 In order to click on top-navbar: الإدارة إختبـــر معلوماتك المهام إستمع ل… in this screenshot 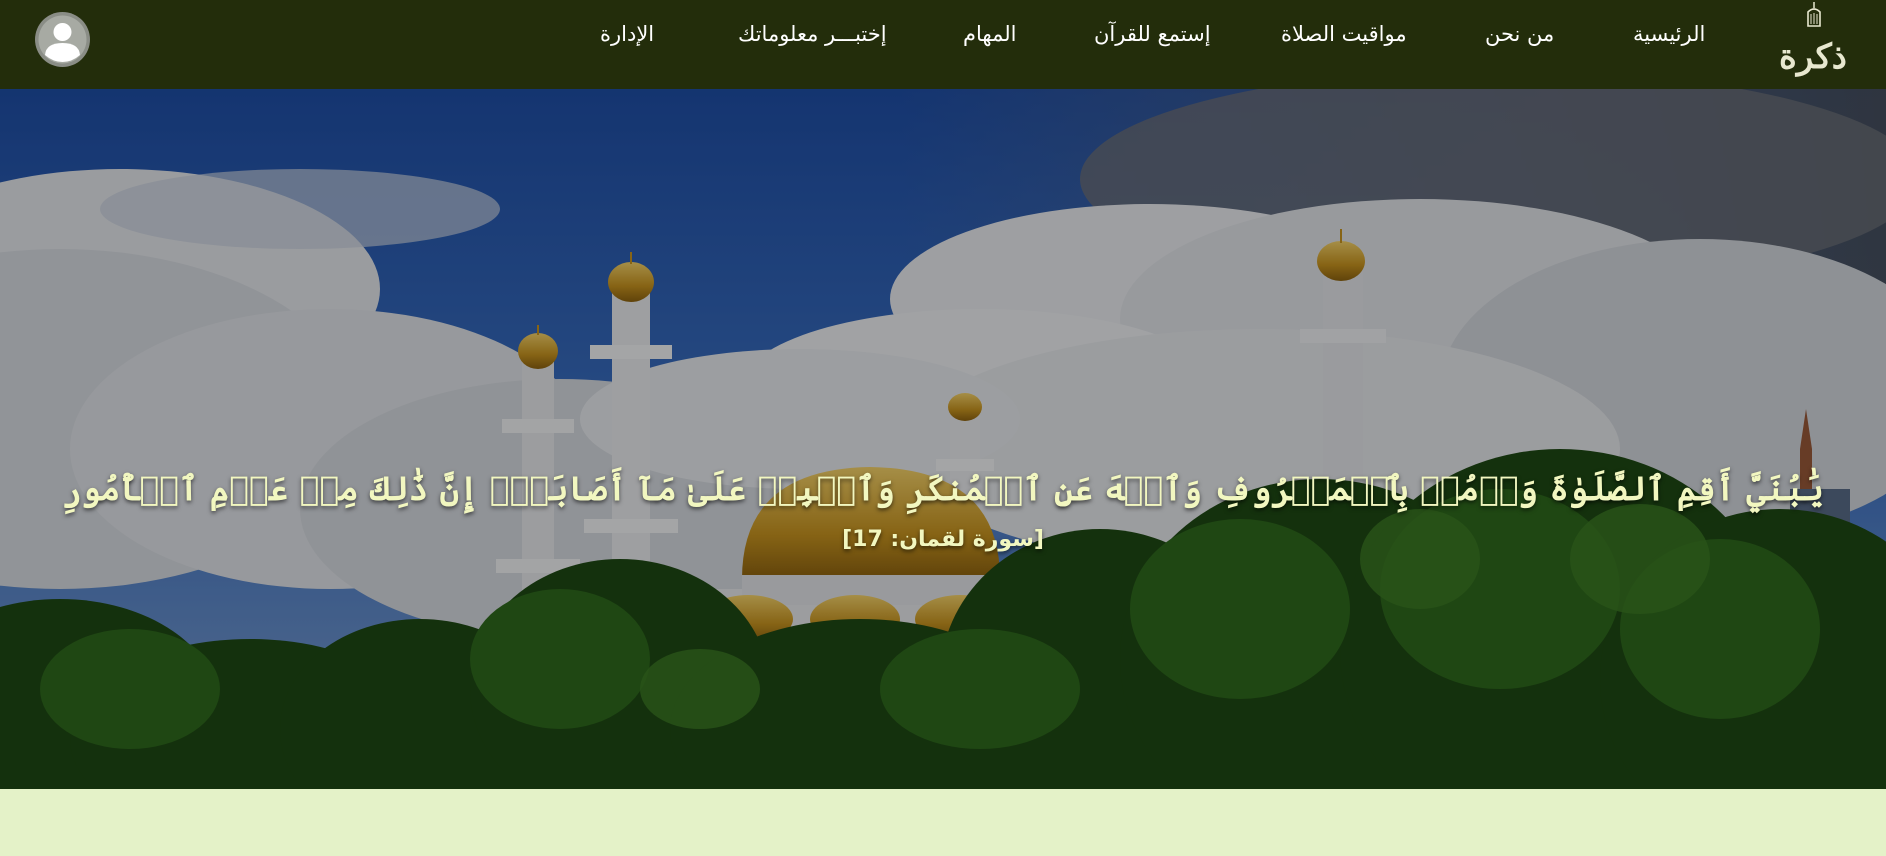, I will do `click(943, 44)`.